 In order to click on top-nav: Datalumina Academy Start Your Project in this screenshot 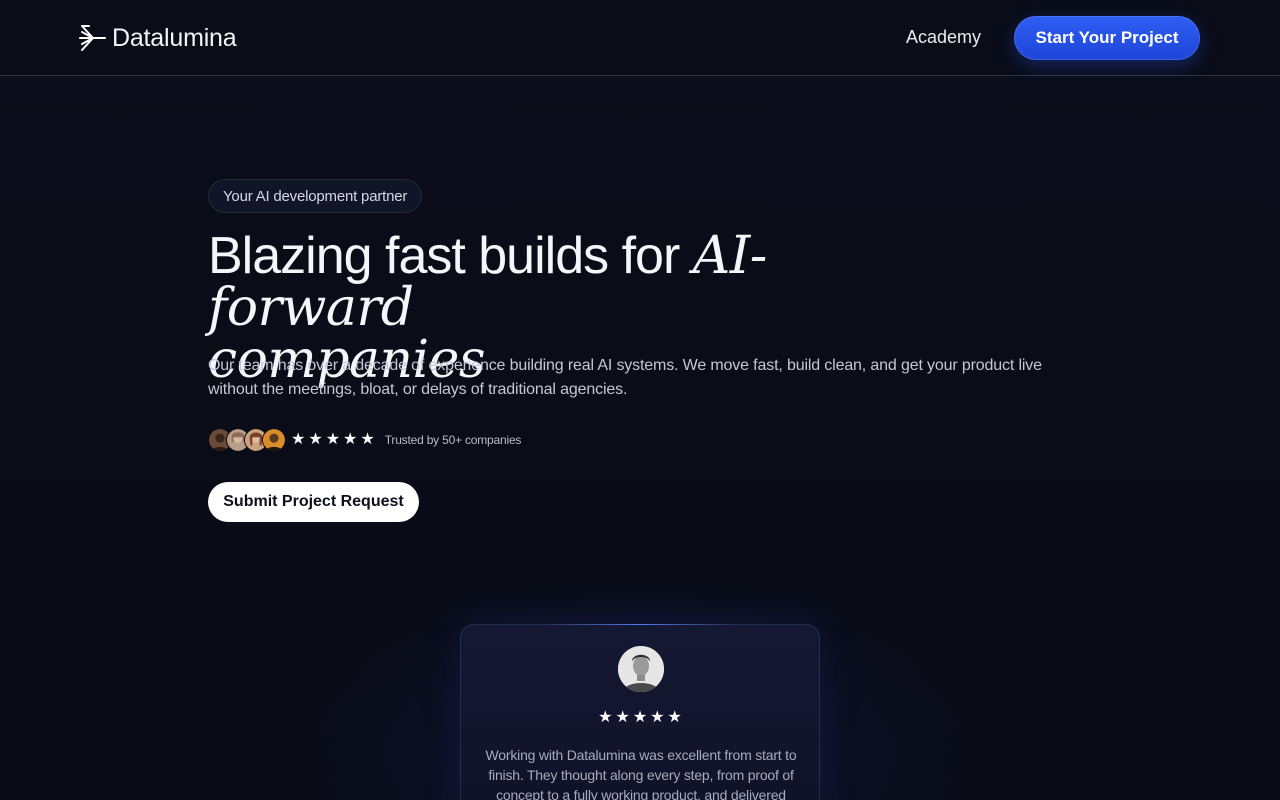, I will do `click(640, 38)`.